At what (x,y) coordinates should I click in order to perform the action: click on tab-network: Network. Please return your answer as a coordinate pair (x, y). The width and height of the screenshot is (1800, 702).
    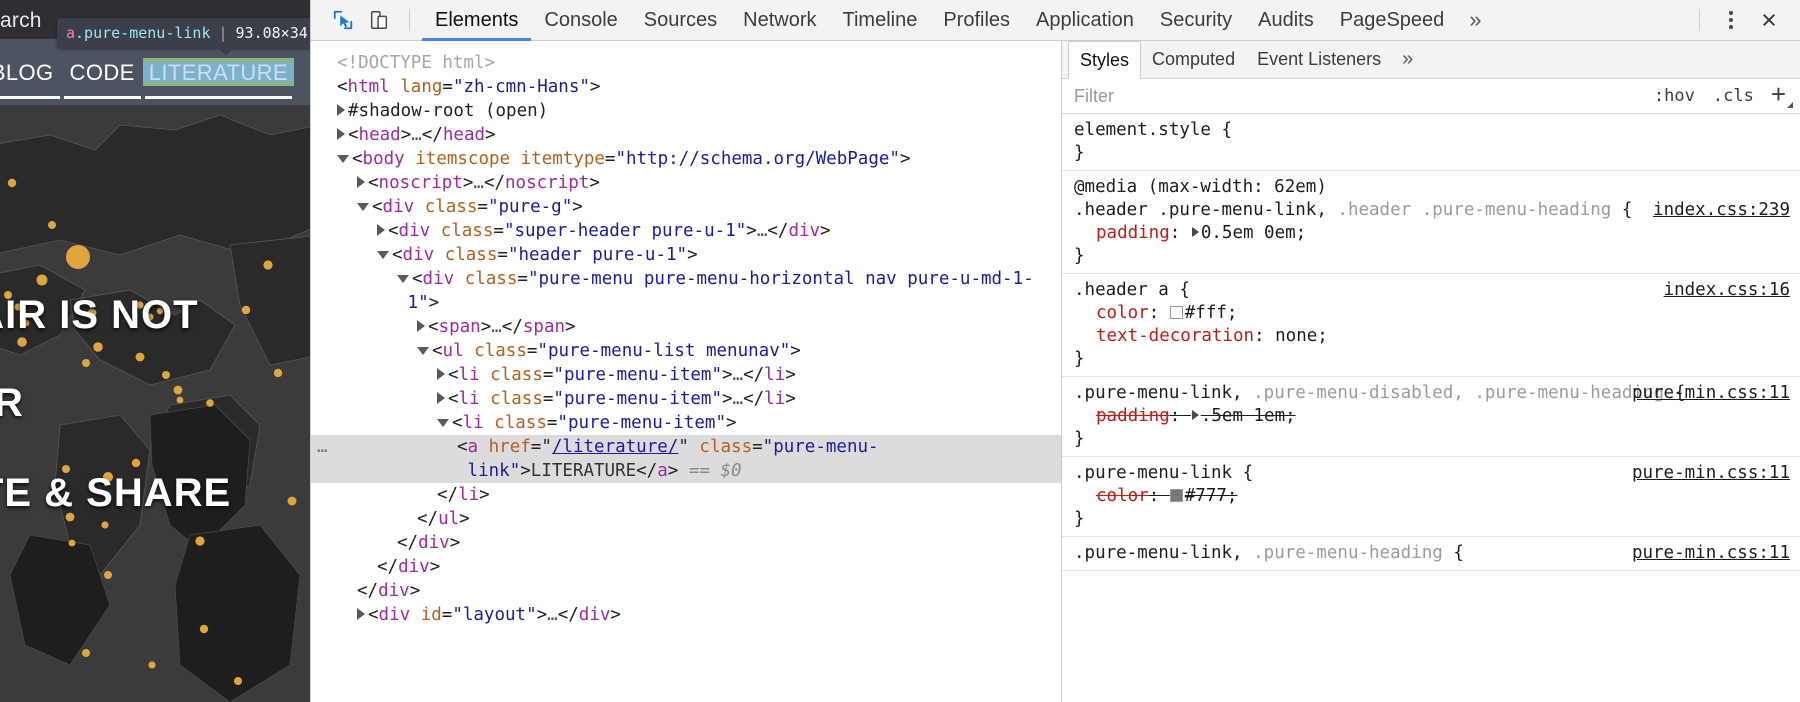
    Looking at the image, I should click on (779, 20).